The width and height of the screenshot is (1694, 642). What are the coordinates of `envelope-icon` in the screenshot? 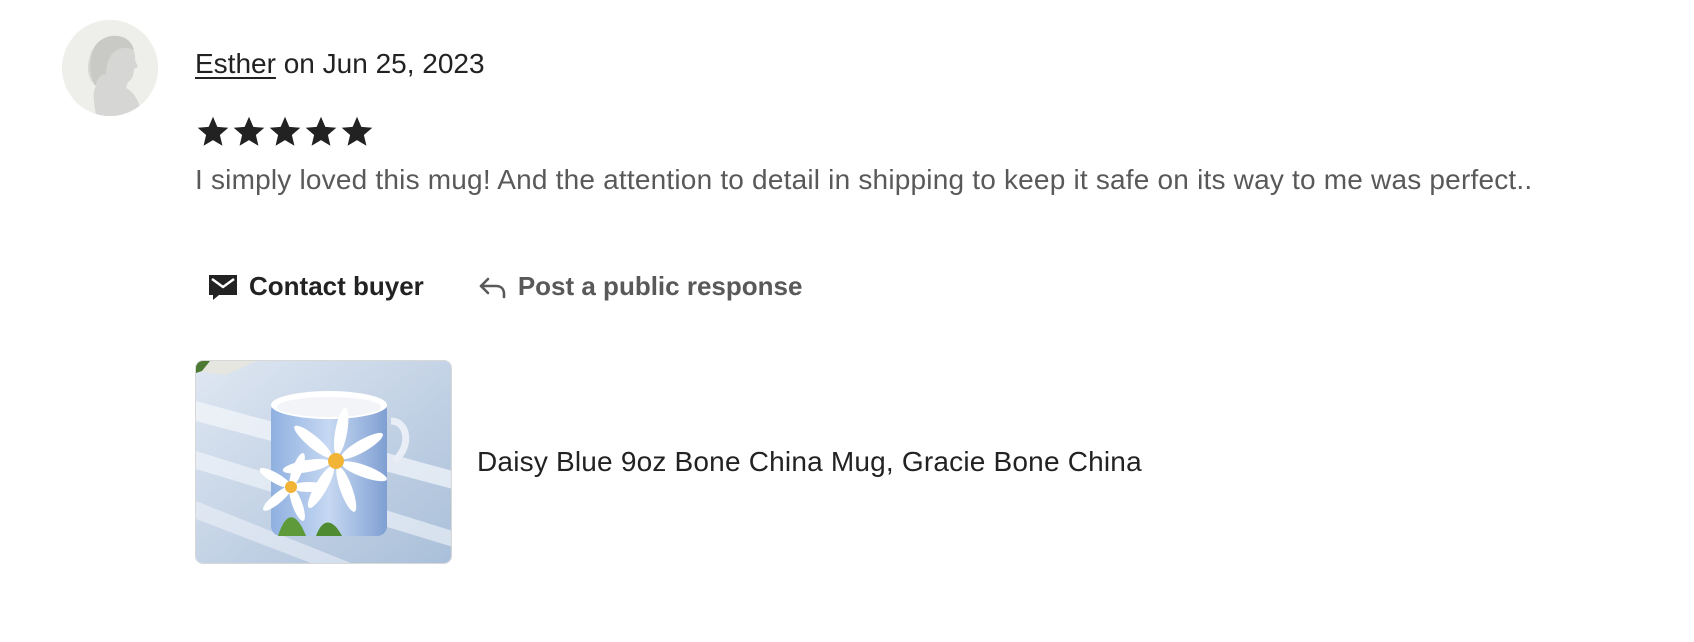 It's located at (223, 286).